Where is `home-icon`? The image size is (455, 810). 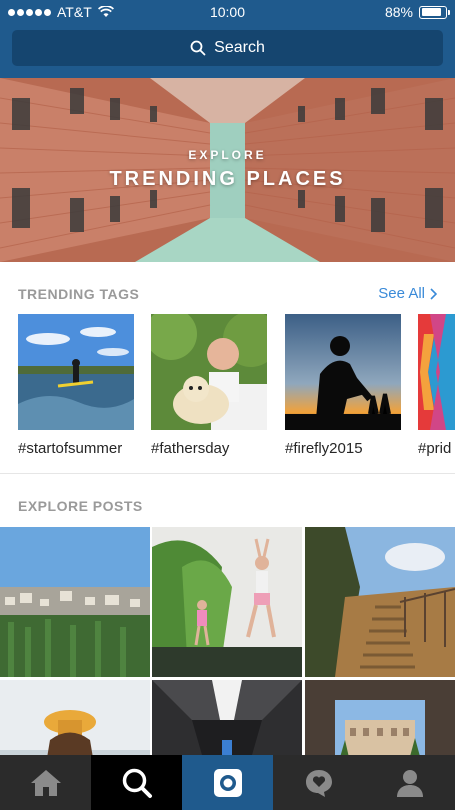 home-icon is located at coordinates (45, 782).